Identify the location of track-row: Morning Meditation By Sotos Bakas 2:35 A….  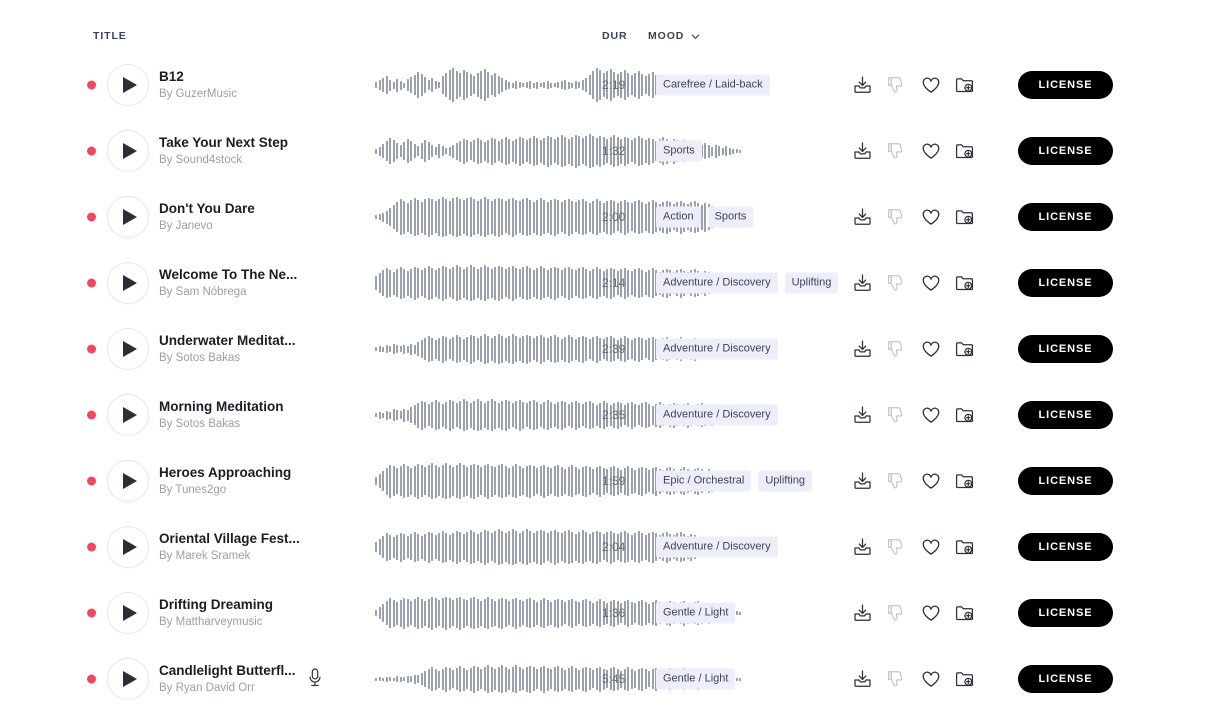
(603, 415).